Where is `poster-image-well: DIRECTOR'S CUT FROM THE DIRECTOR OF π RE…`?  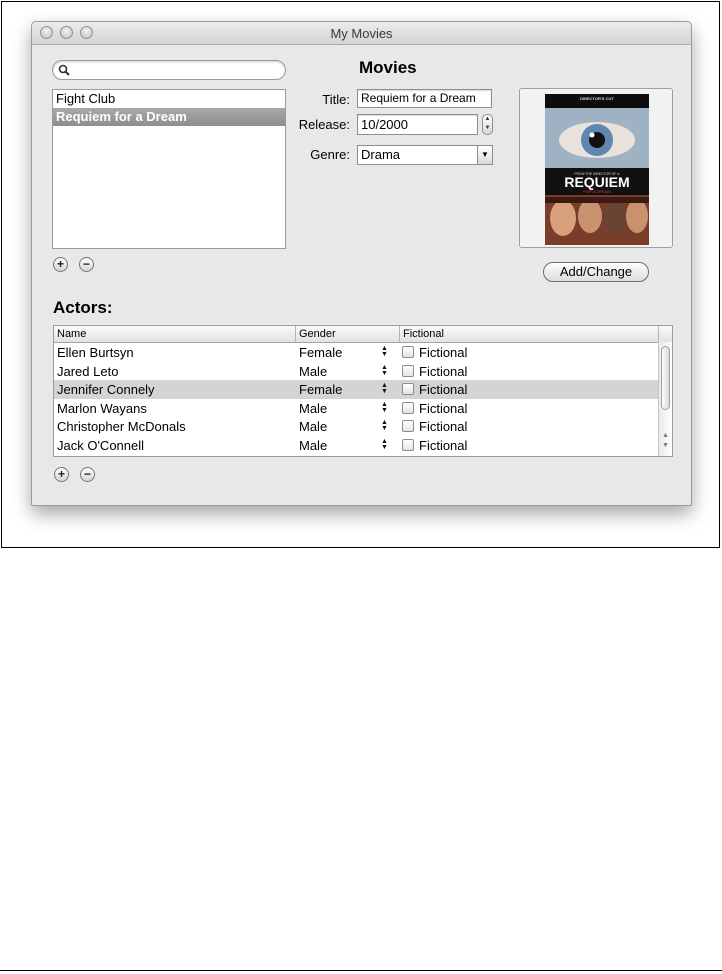
poster-image-well: DIRECTOR'S CUT FROM THE DIRECTOR OF π RE… is located at coordinates (596, 168).